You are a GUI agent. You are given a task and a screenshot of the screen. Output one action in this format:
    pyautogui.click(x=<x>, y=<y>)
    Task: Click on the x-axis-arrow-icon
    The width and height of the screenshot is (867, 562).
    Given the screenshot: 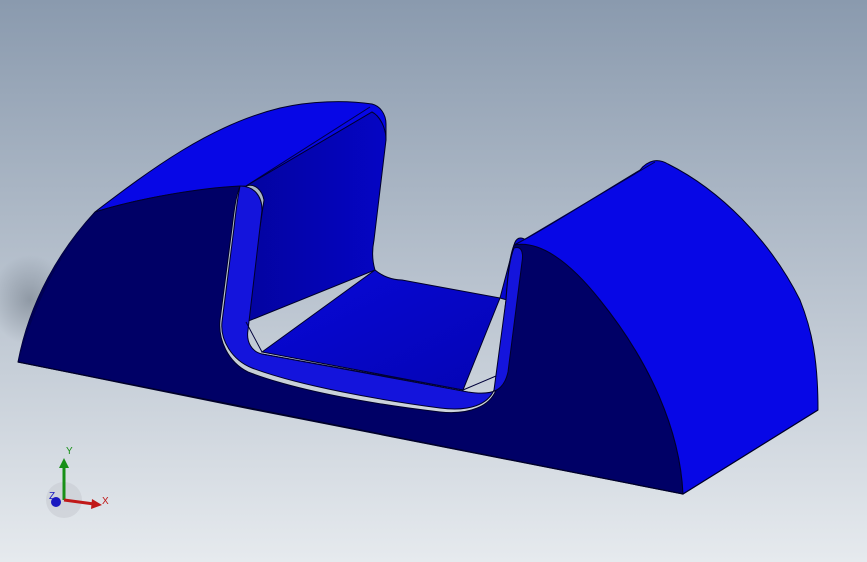 What is the action you would take?
    pyautogui.click(x=96, y=504)
    